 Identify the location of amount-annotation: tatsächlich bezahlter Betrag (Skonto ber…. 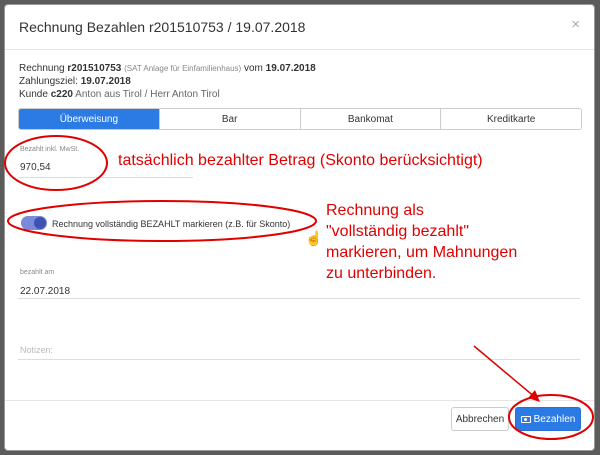
(300, 160).